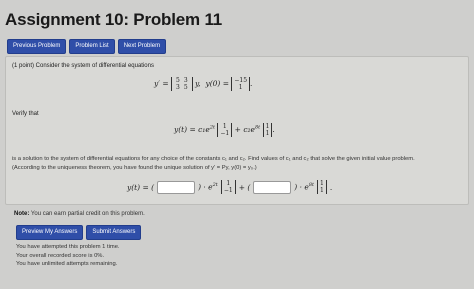 The height and width of the screenshot is (289, 474). What do you see at coordinates (267, 130) in the screenshot?
I see `eigenvector-2: 11` at bounding box center [267, 130].